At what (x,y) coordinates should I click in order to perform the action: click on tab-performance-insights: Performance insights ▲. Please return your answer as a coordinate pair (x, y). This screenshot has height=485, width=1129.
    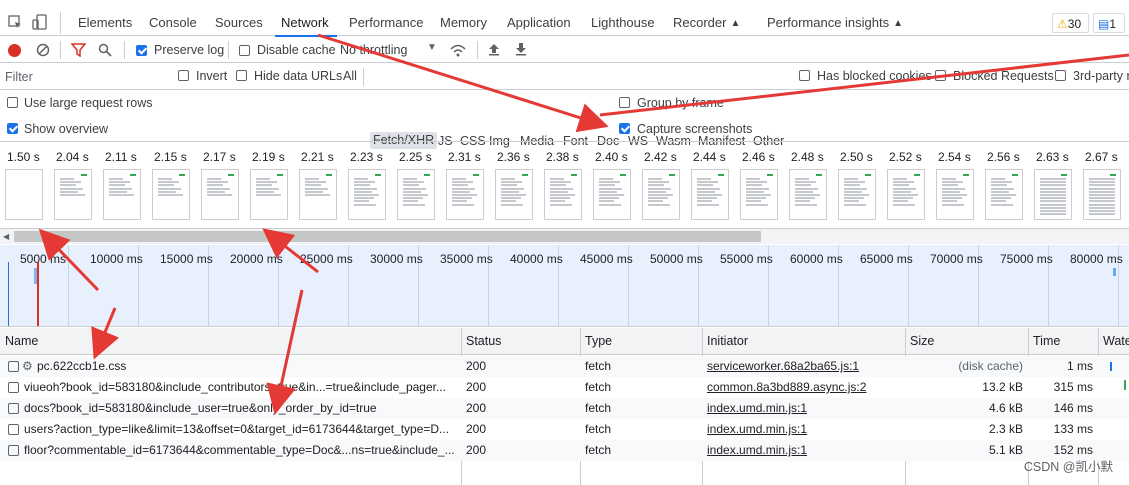
    Looking at the image, I should click on (835, 18).